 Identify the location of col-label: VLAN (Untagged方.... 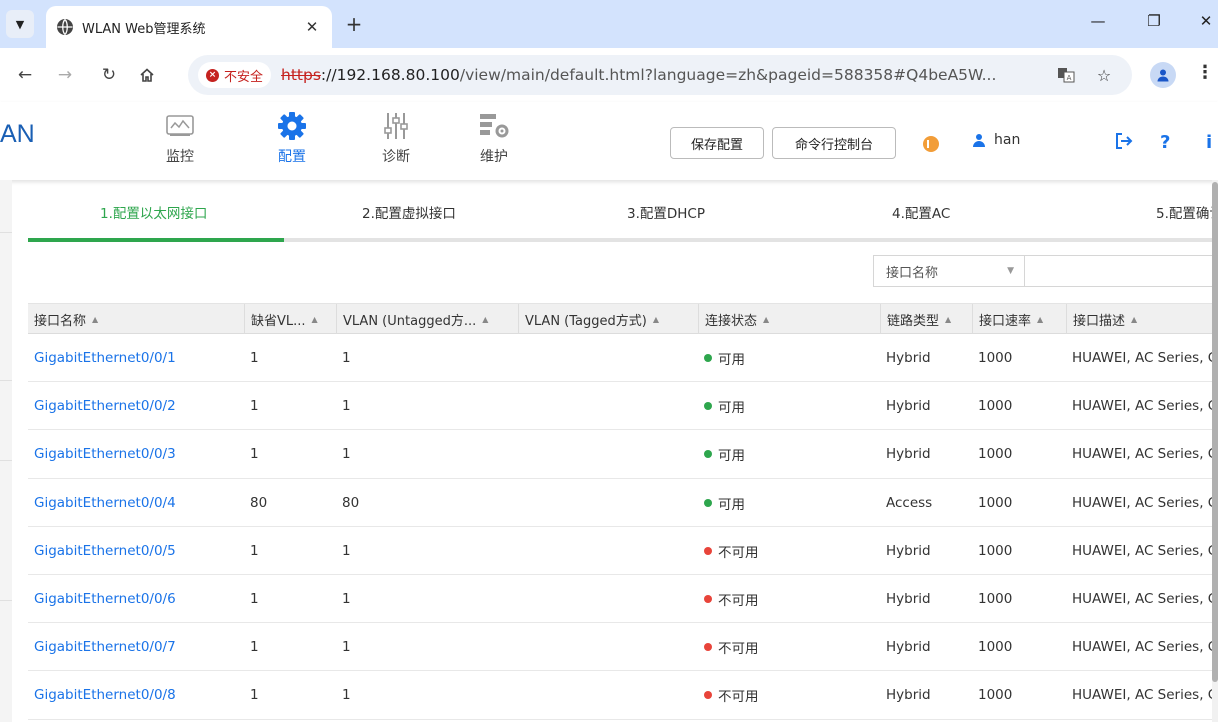
(410, 321).